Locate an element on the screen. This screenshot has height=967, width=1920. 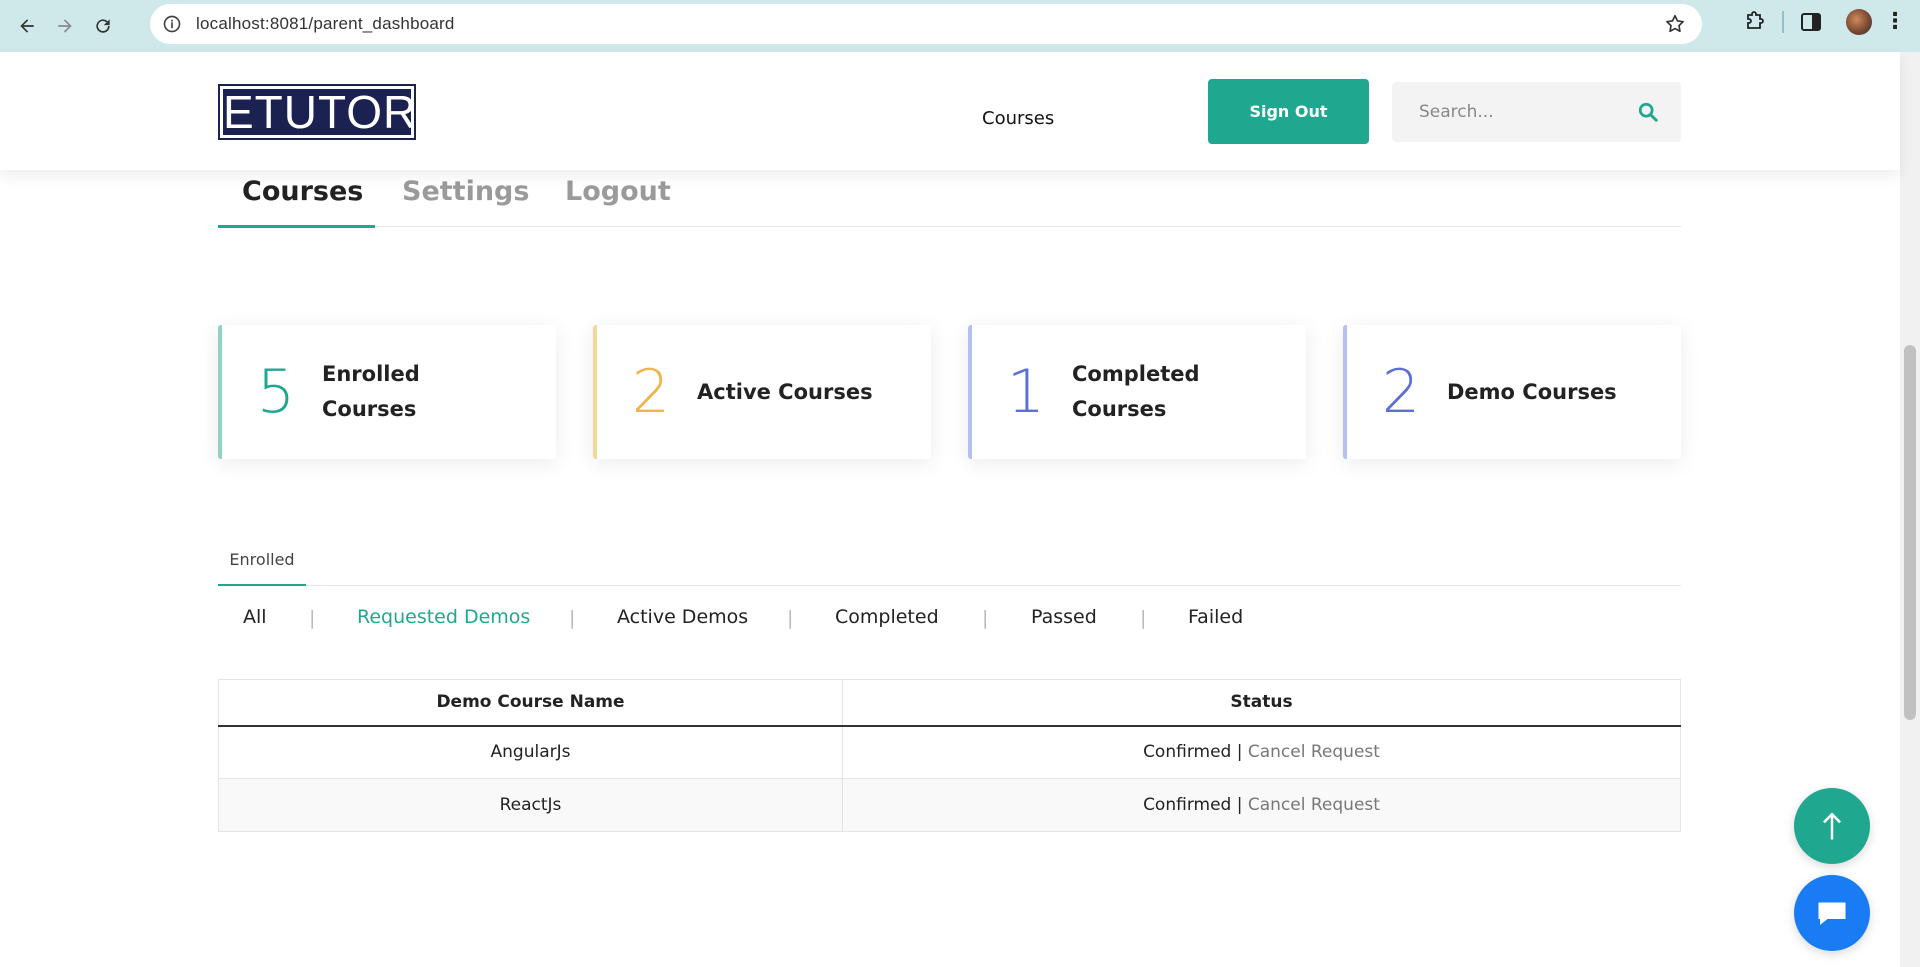
arrow-right-icon is located at coordinates (65, 26).